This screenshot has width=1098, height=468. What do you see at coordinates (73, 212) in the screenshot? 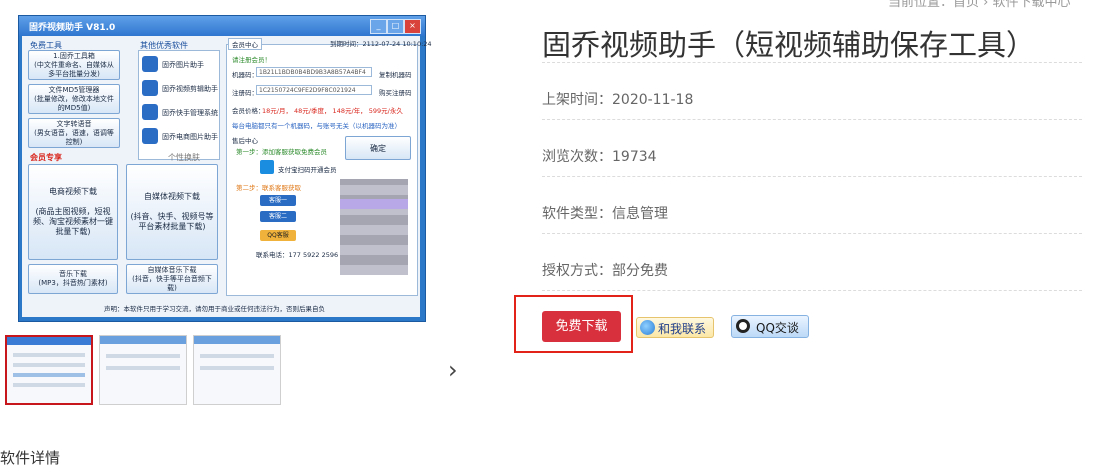
I see `member-button-ecom-video: 电商视频下载 (商品主图视频，短视频、淘宝视频素材一键批量下载)` at bounding box center [73, 212].